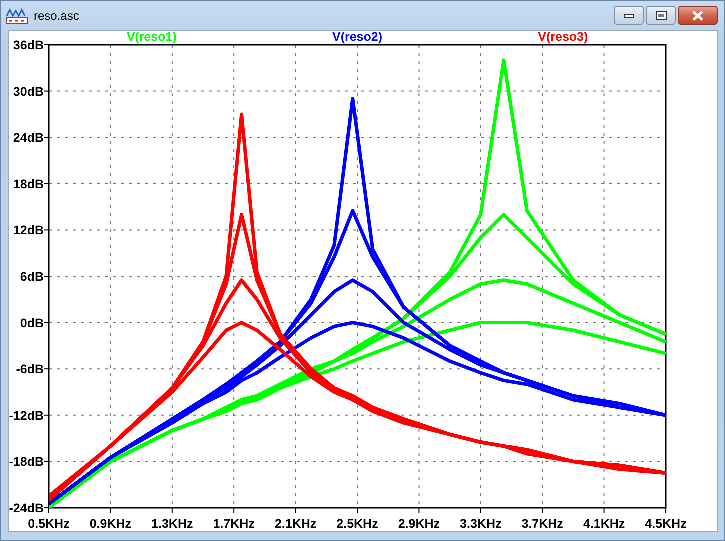 The image size is (725, 541). I want to click on axis-tick-label: 0.5KHz, so click(49, 524).